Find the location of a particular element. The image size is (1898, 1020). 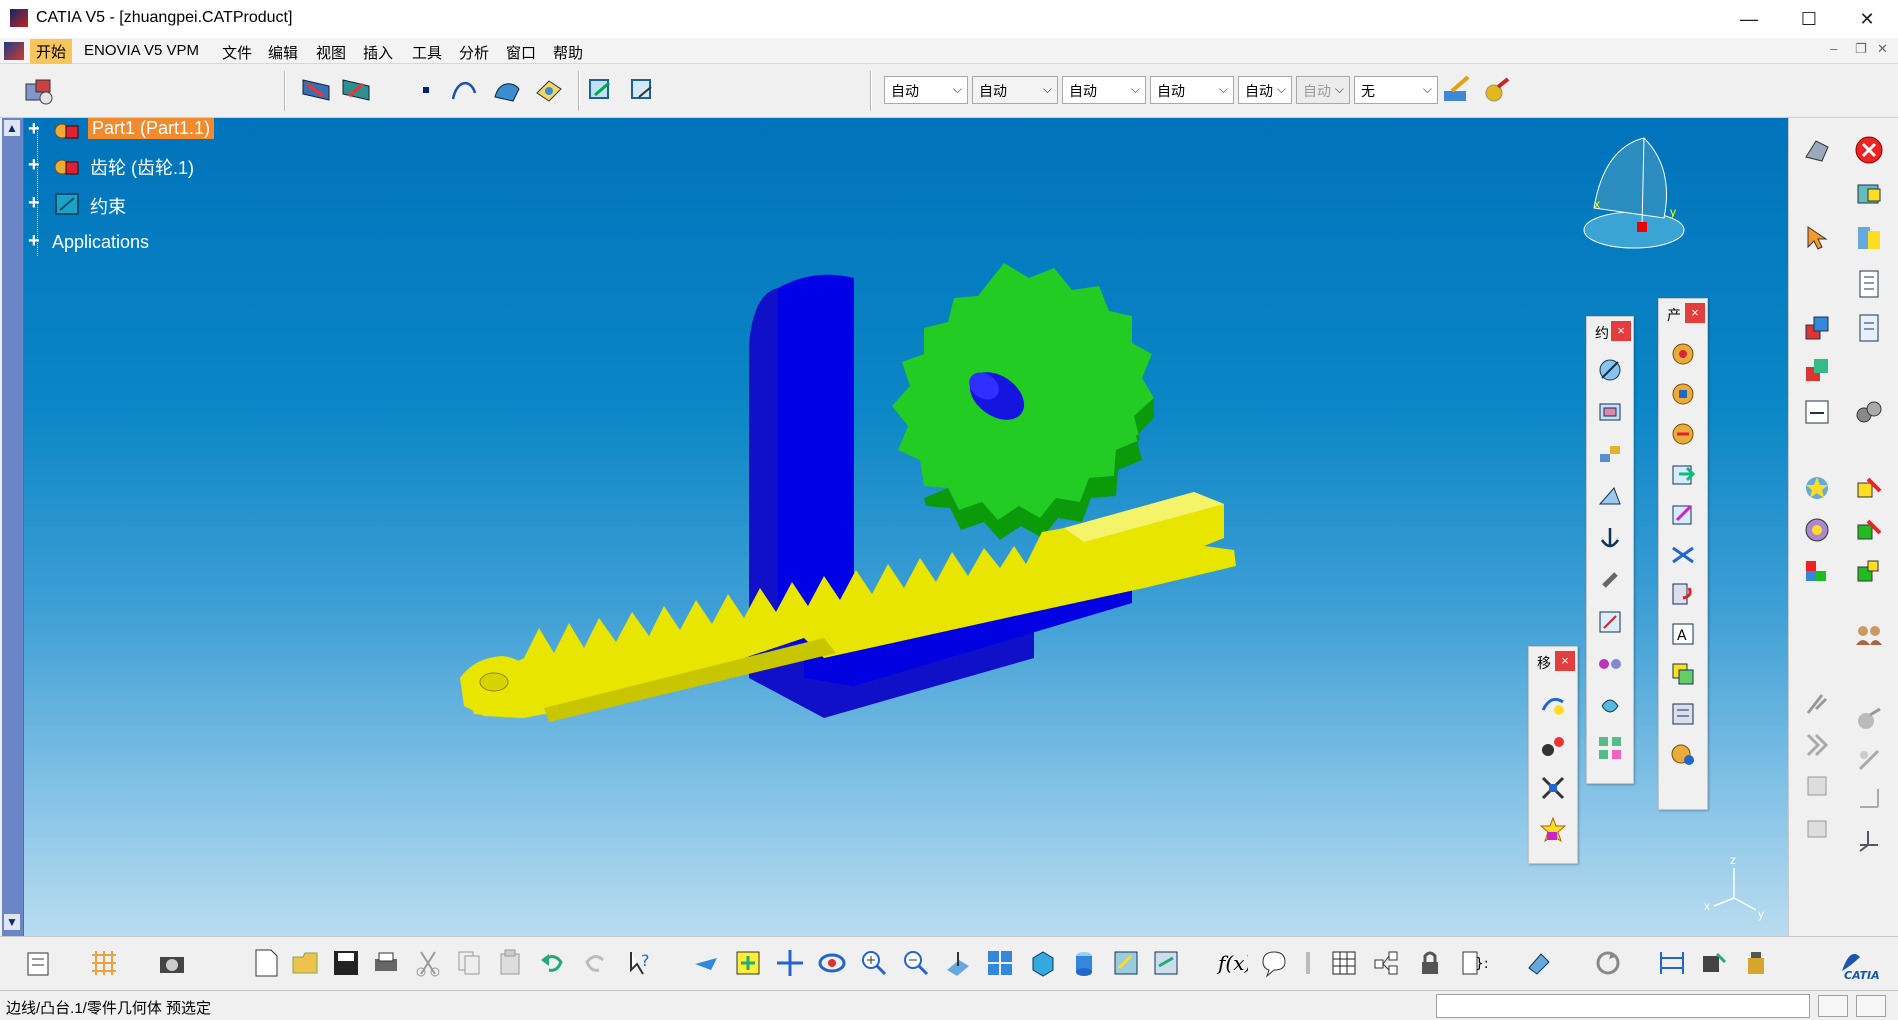

new-file-icon is located at coordinates (266, 963).